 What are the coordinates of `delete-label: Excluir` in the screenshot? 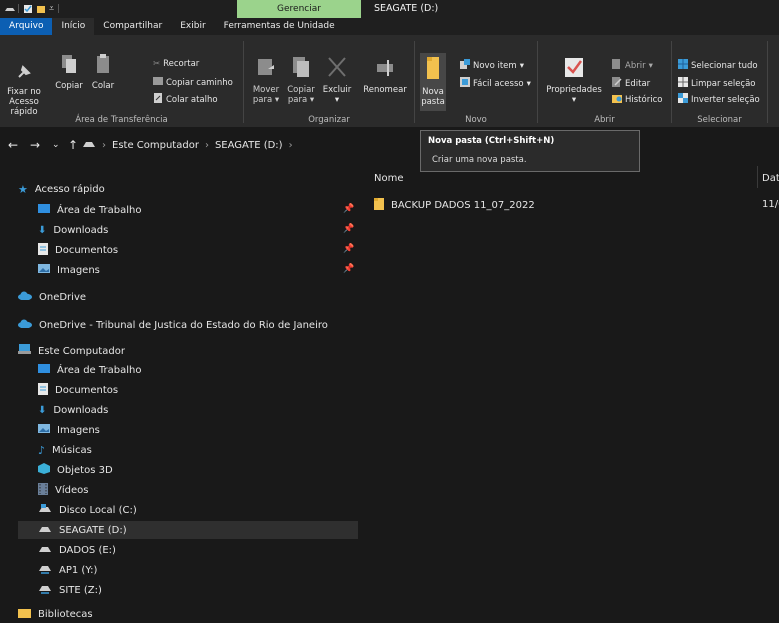 It's located at (337, 90).